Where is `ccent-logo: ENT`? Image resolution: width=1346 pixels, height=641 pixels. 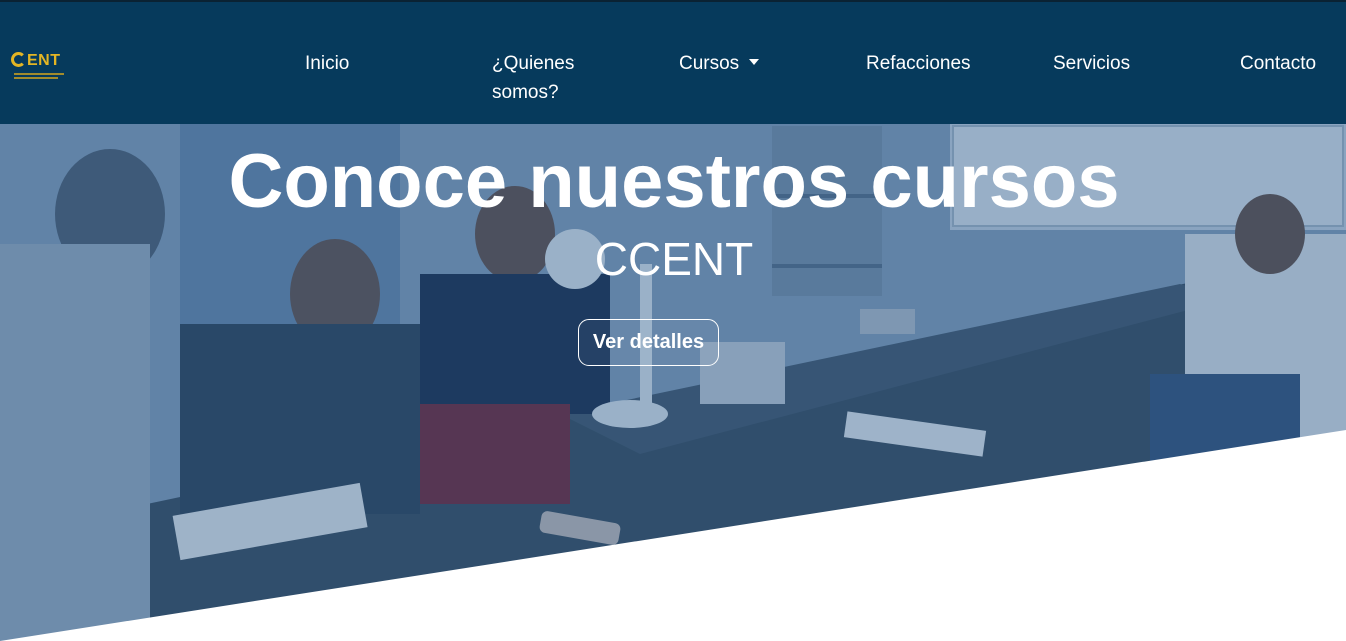 ccent-logo: ENT is located at coordinates (40, 67).